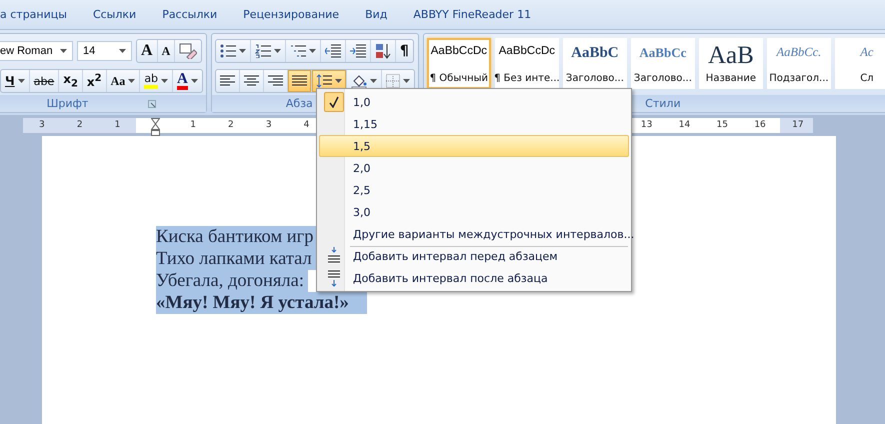 This screenshot has height=424, width=885. Describe the element at coordinates (474, 102) in the screenshot. I see `menu-item: 1,0` at that location.